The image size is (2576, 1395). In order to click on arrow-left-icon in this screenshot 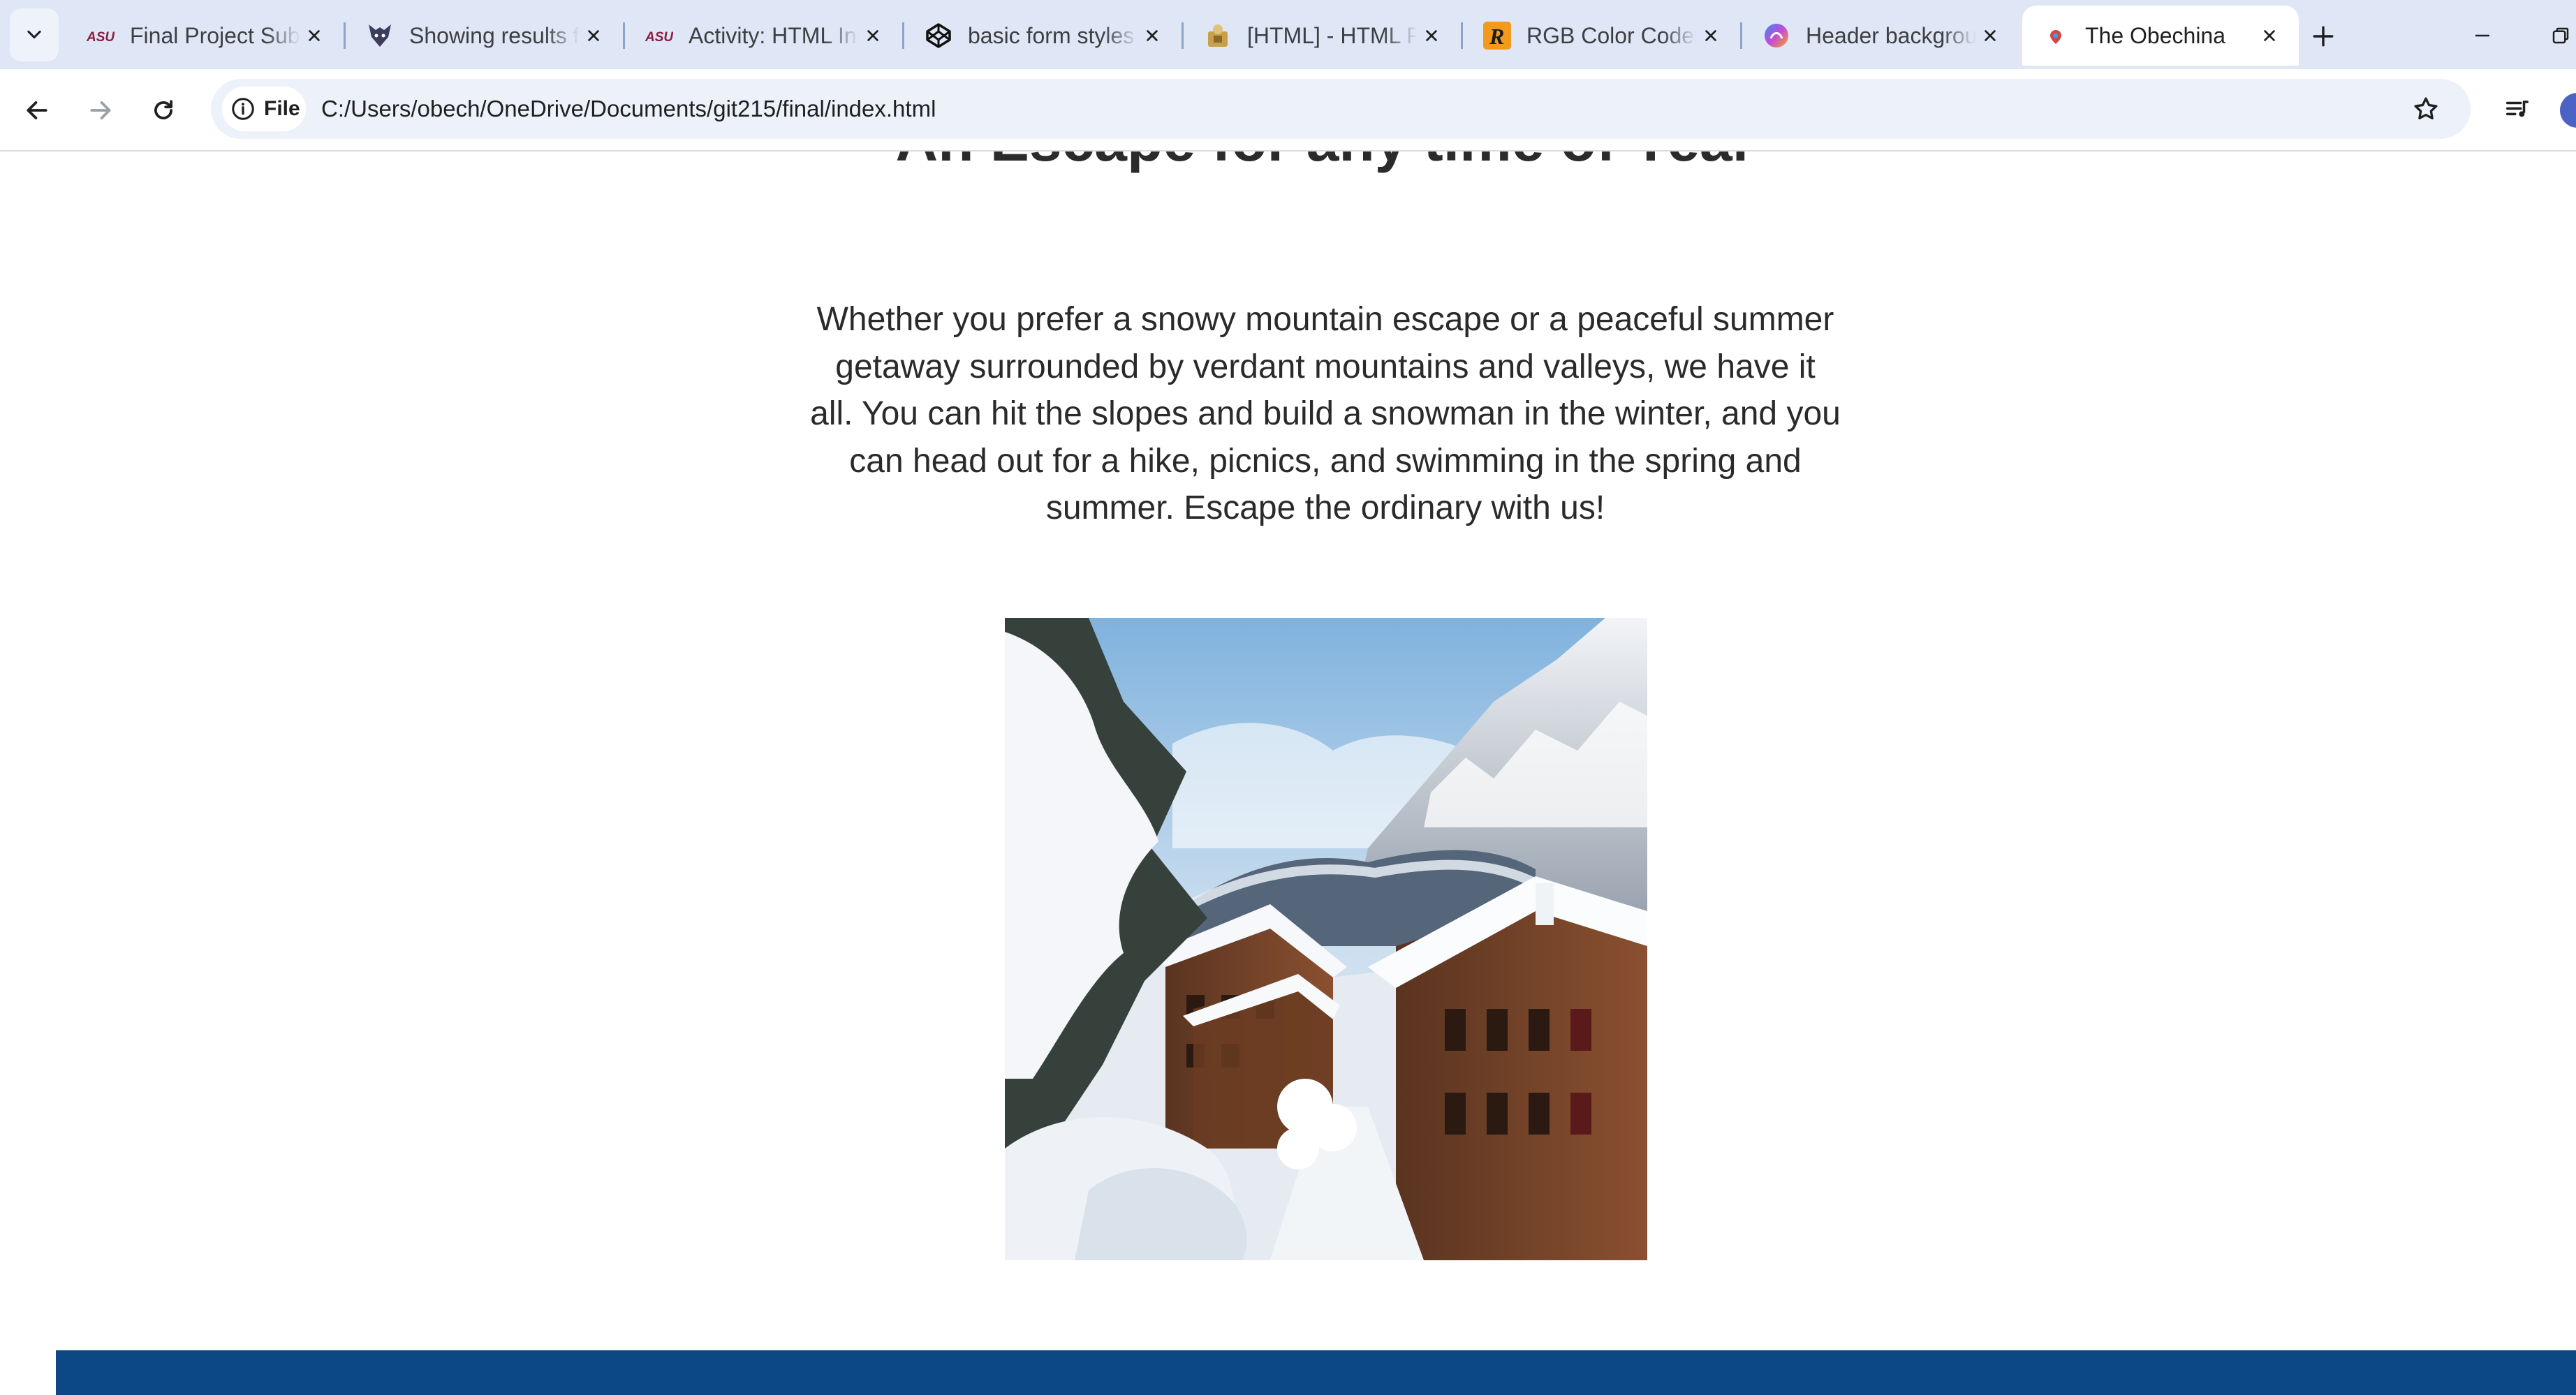, I will do `click(37, 110)`.